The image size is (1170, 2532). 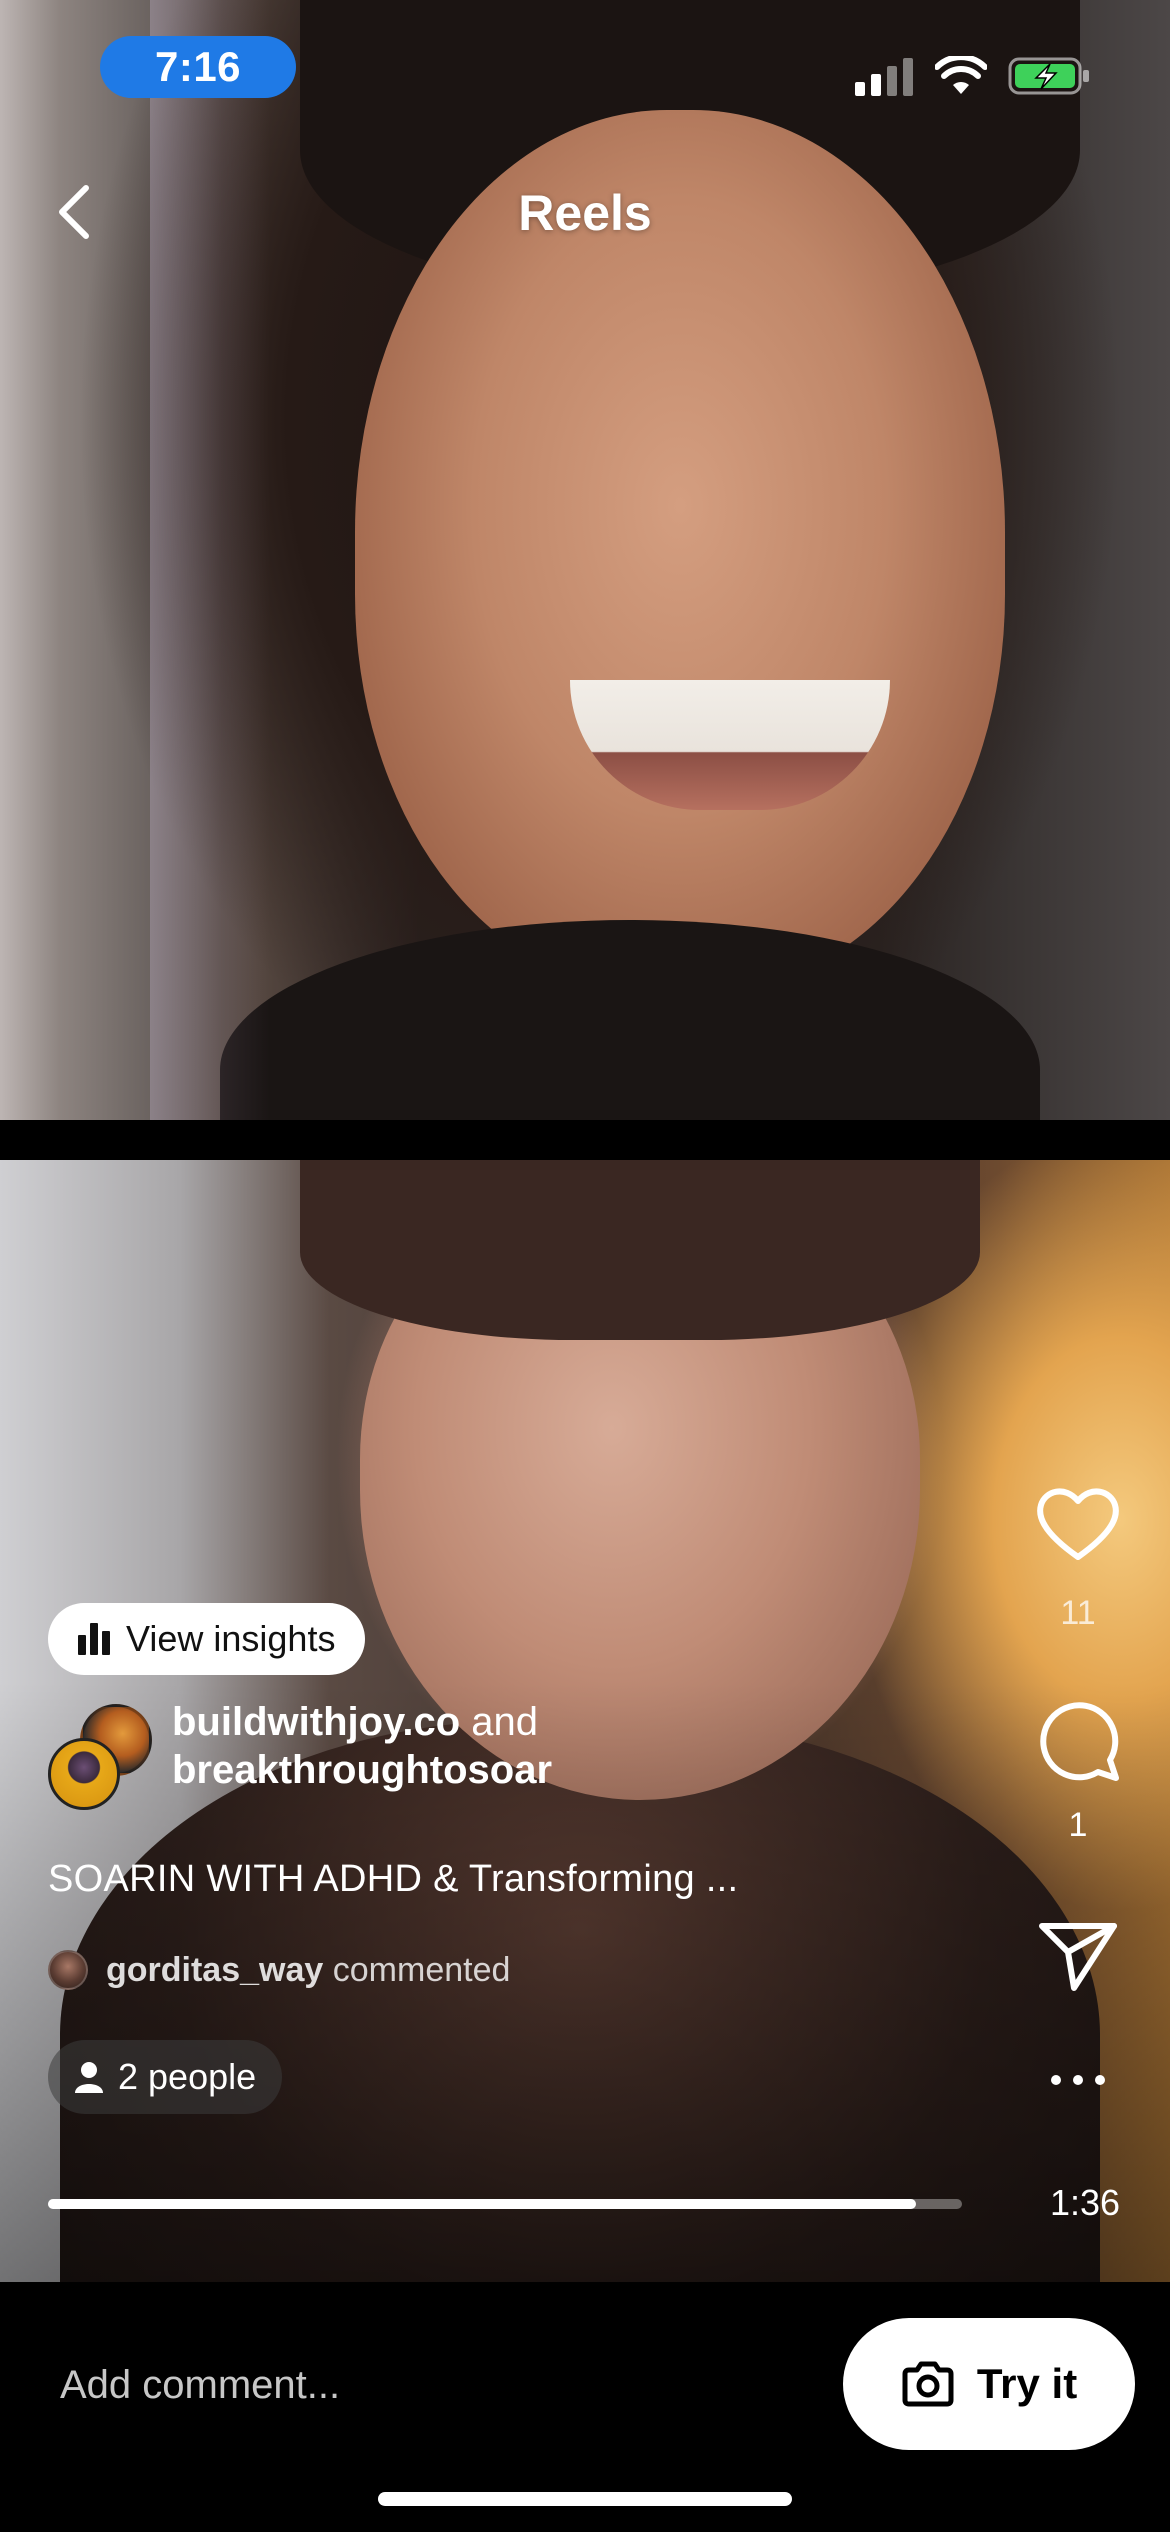 I want to click on collab-avatars, so click(x=101, y=1757).